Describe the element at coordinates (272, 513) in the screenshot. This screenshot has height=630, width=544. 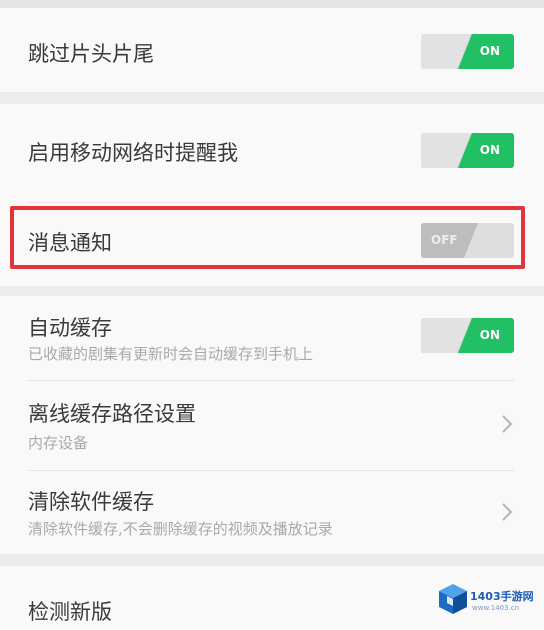
I see `setting-clear-cache: 清除软件缓存 清除软件缓存,不会删除缓存的视频及播放记录` at that location.